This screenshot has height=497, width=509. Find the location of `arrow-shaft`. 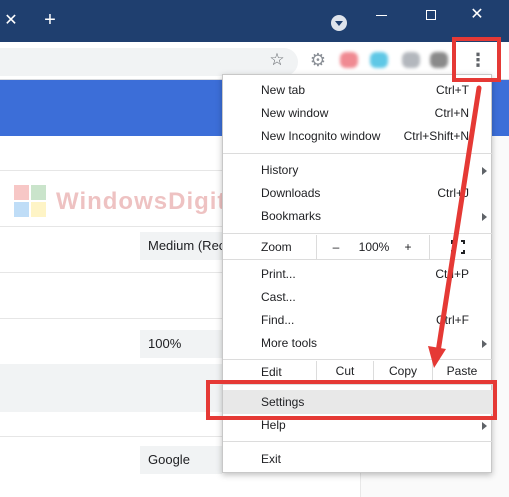

arrow-shaft is located at coordinates (458, 220).